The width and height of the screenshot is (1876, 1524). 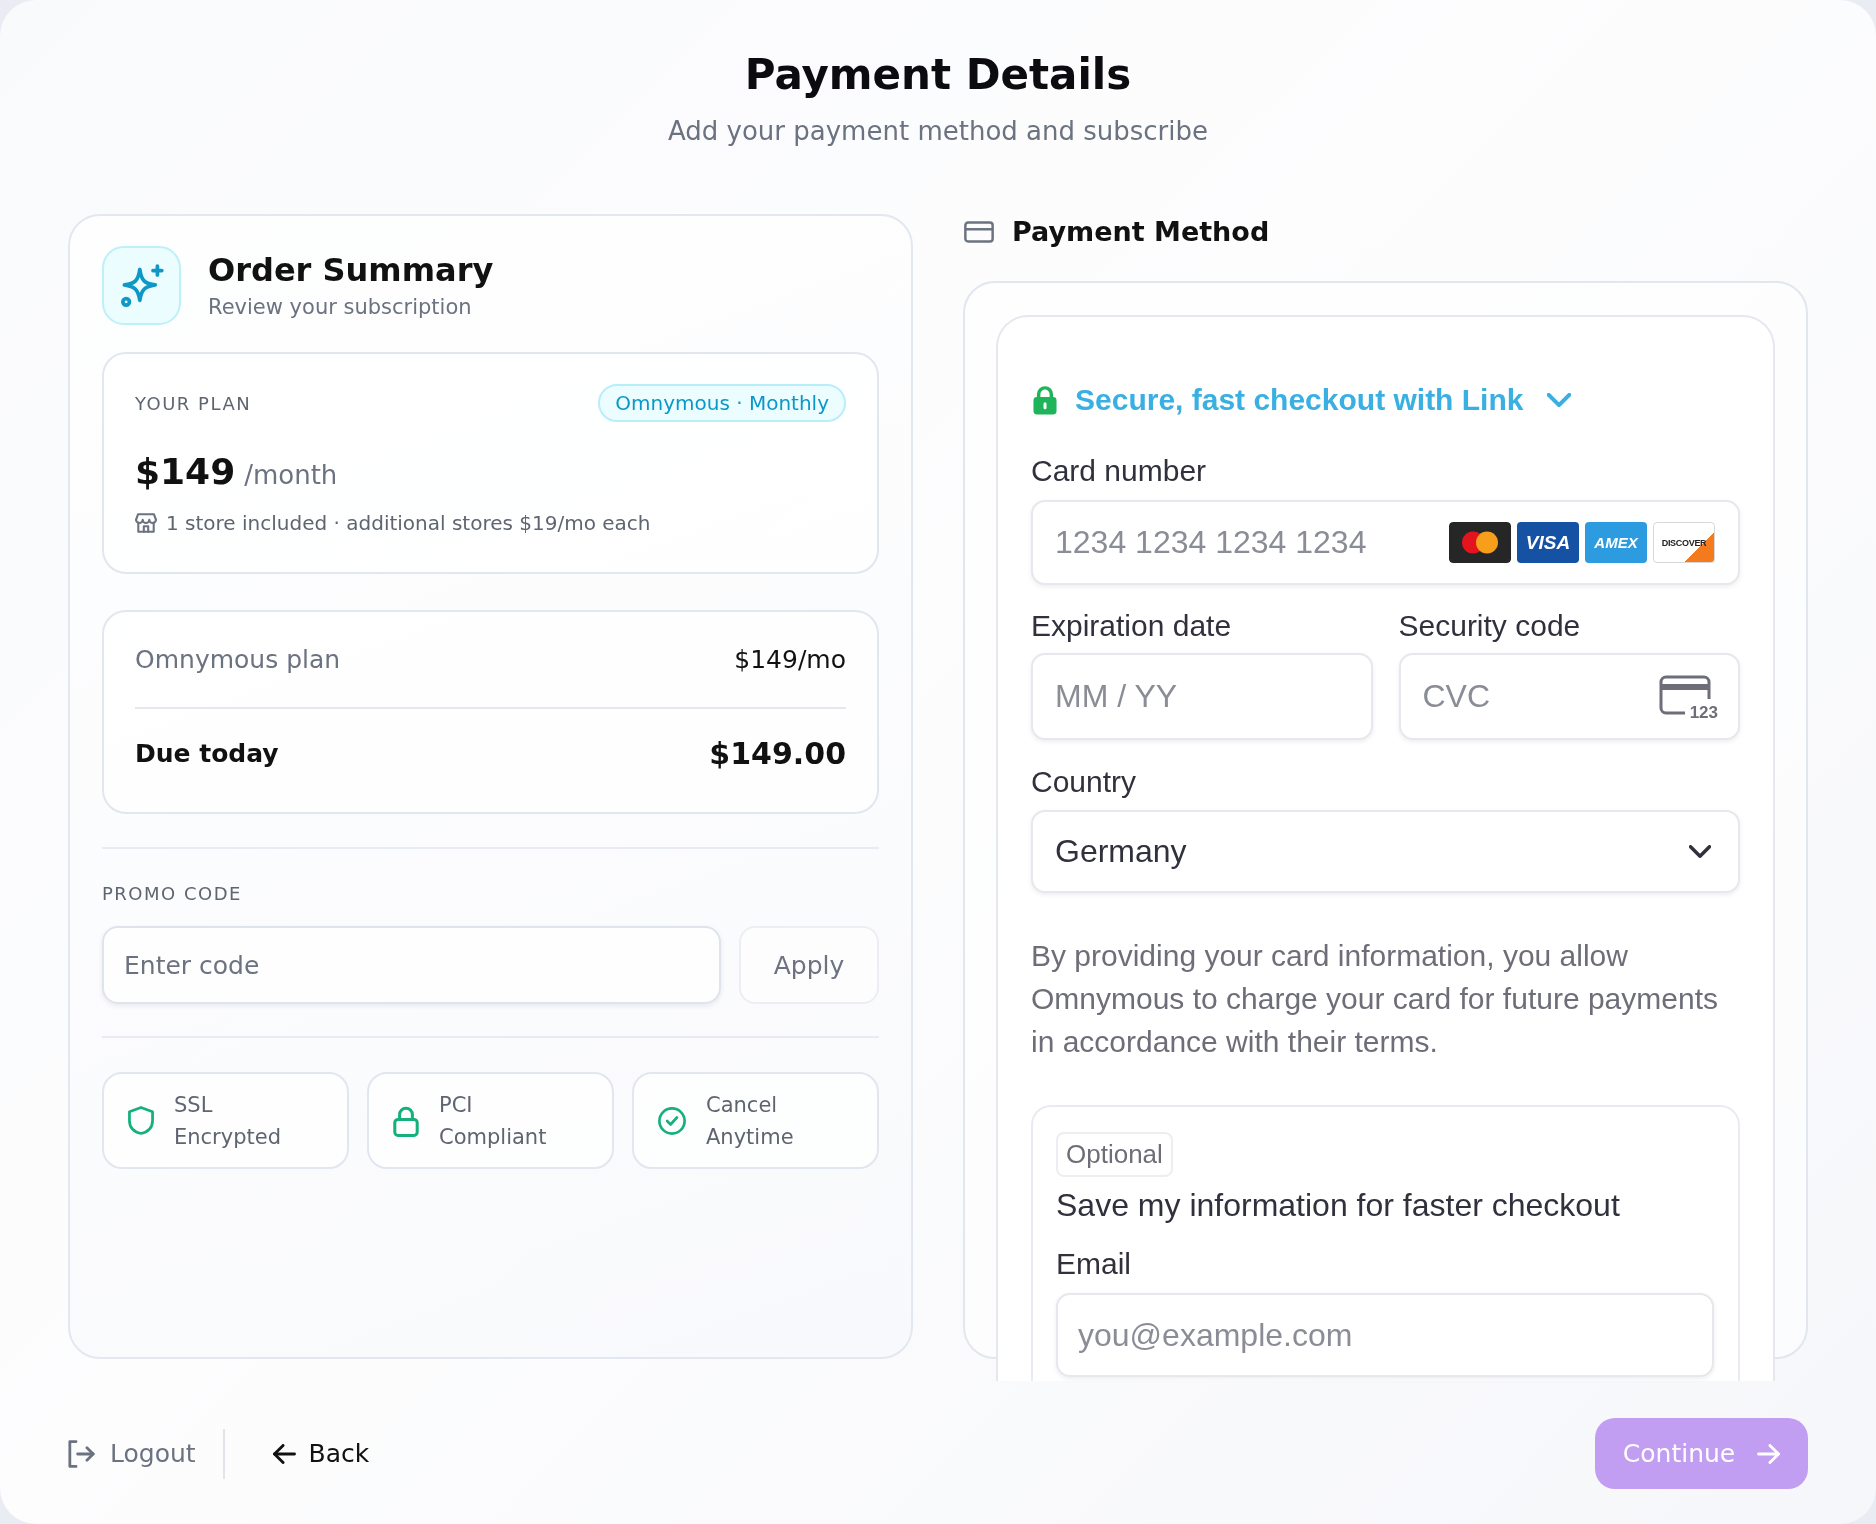 I want to click on save-info-text: Save my information for faster checkout, so click(x=1338, y=1205).